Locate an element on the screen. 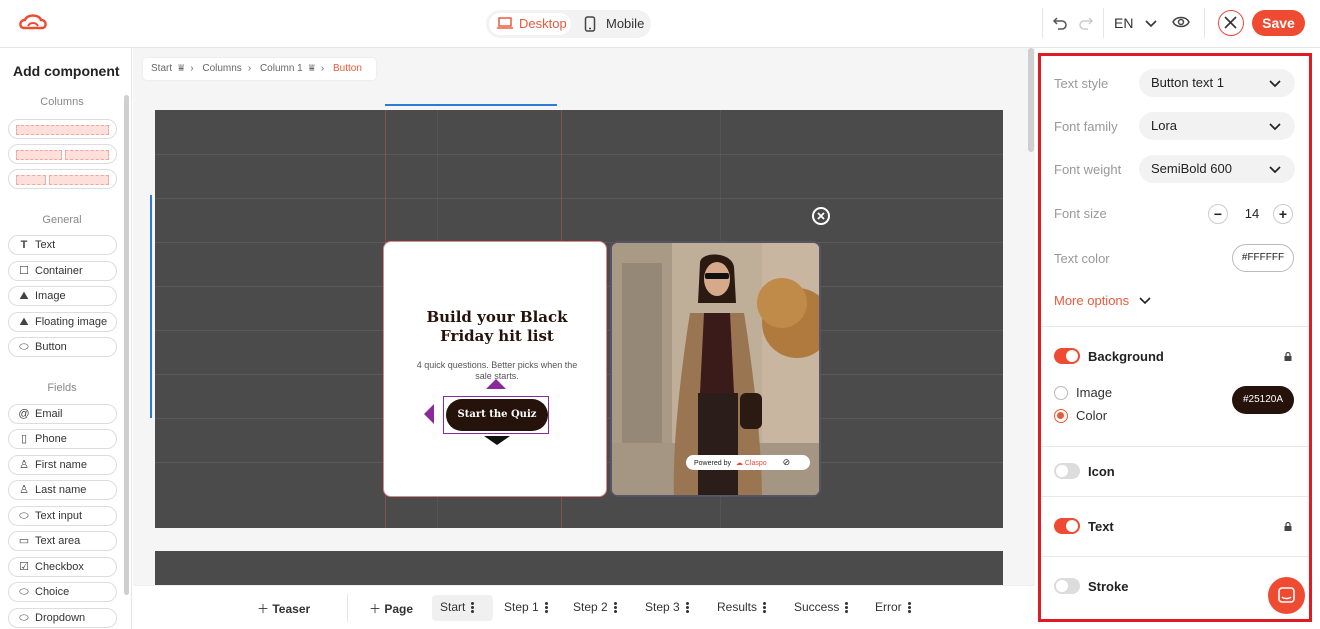 Image resolution: width=1320 pixels, height=629 pixels. move-up-handle is located at coordinates (496, 384).